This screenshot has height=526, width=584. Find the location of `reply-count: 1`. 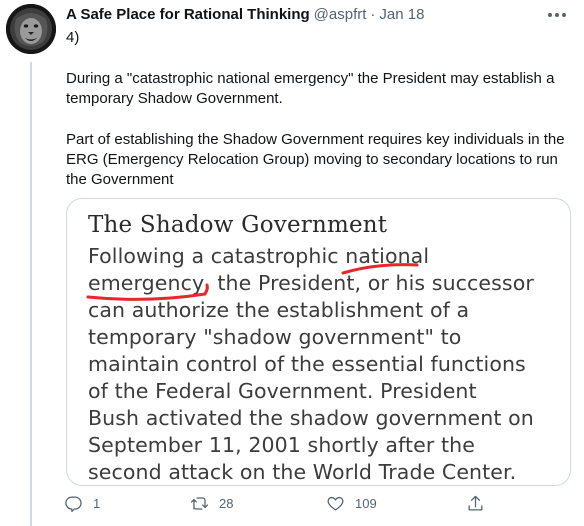

reply-count: 1 is located at coordinates (97, 503).